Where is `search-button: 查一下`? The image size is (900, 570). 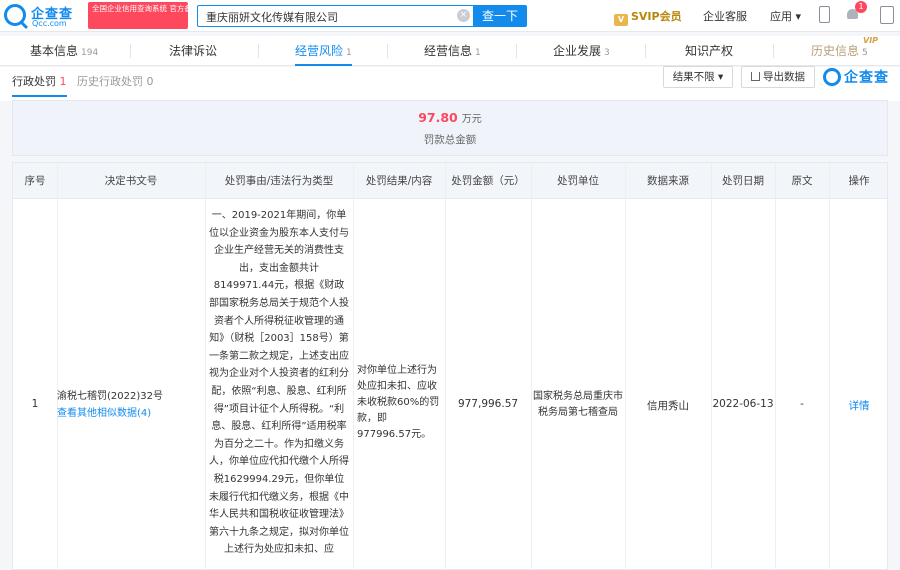
search-button: 查一下 is located at coordinates (500, 16).